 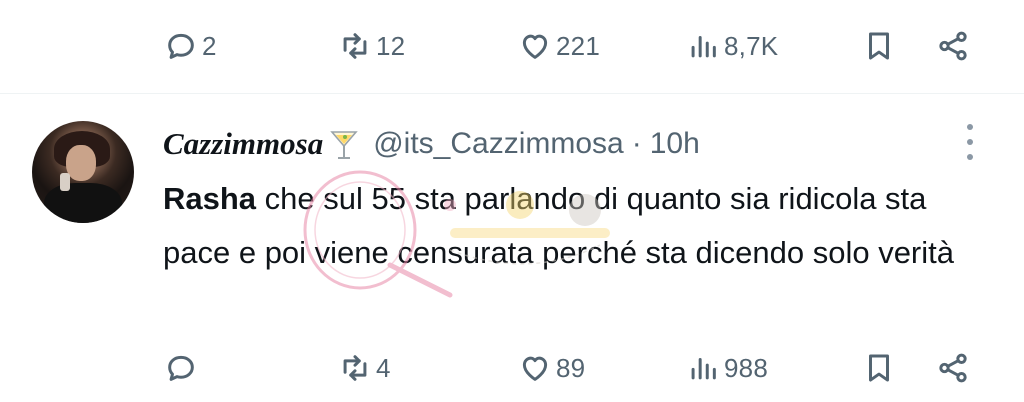 What do you see at coordinates (571, 367) in the screenshot?
I see `like-count: 89` at bounding box center [571, 367].